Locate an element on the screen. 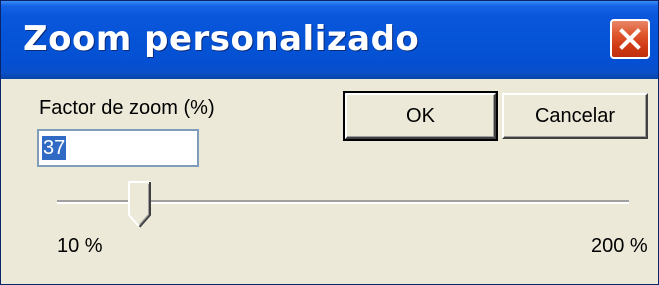 The height and width of the screenshot is (285, 659). slider-max-label: 200 % is located at coordinates (619, 246).